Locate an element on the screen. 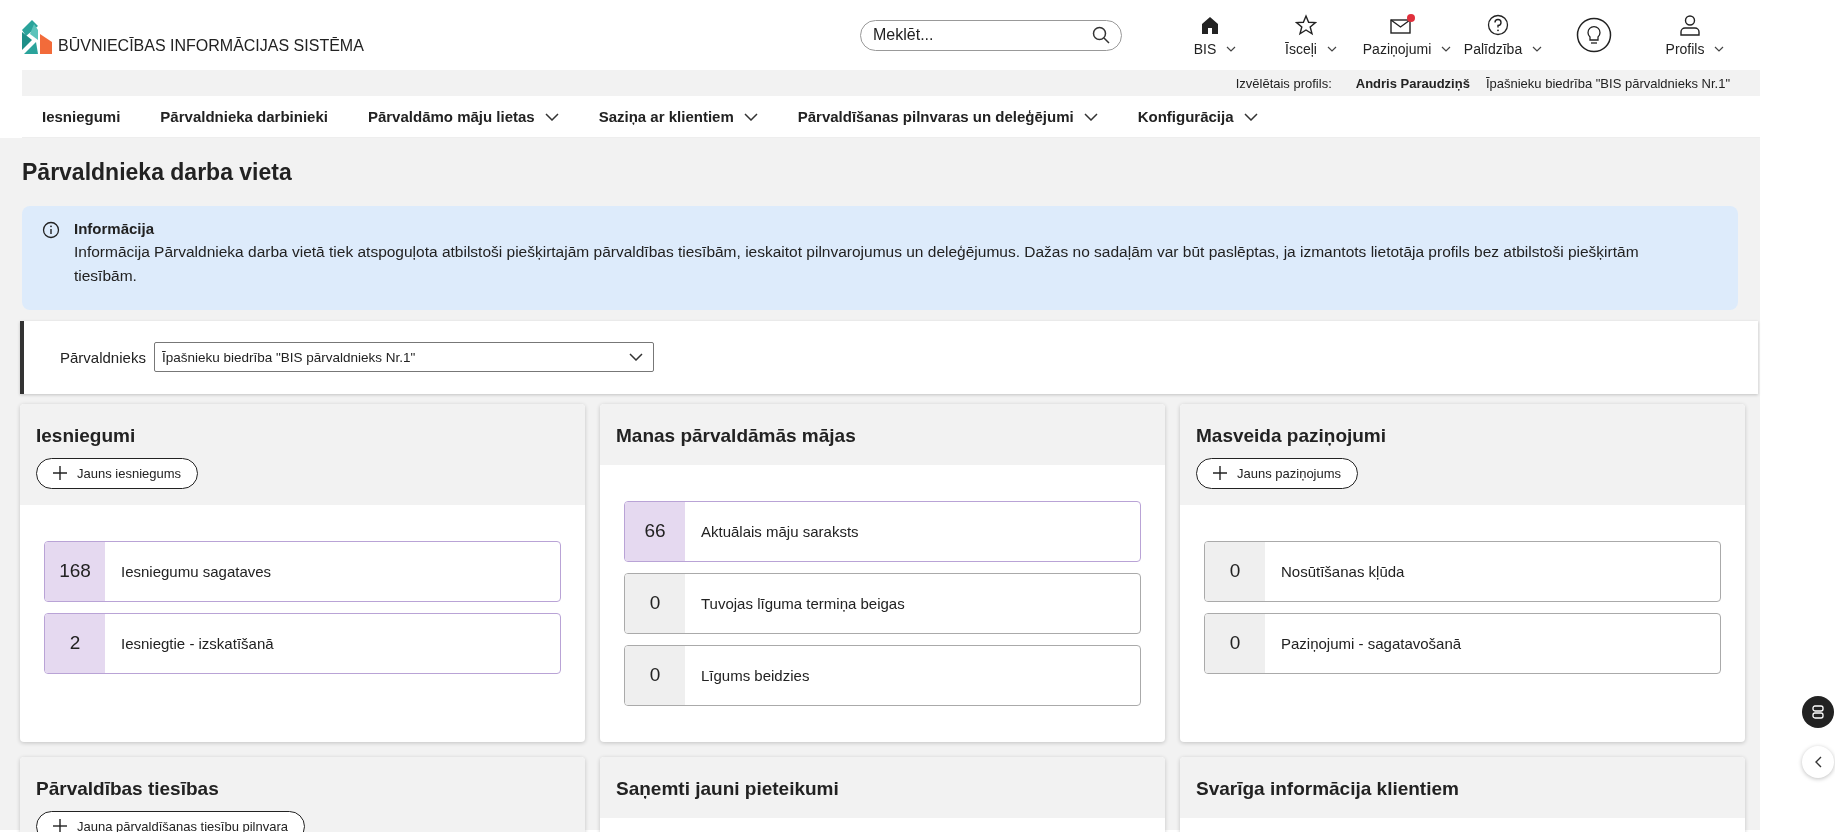 Image resolution: width=1835 pixels, height=832 pixels. toolbar-button: Profils is located at coordinates (1690, 35).